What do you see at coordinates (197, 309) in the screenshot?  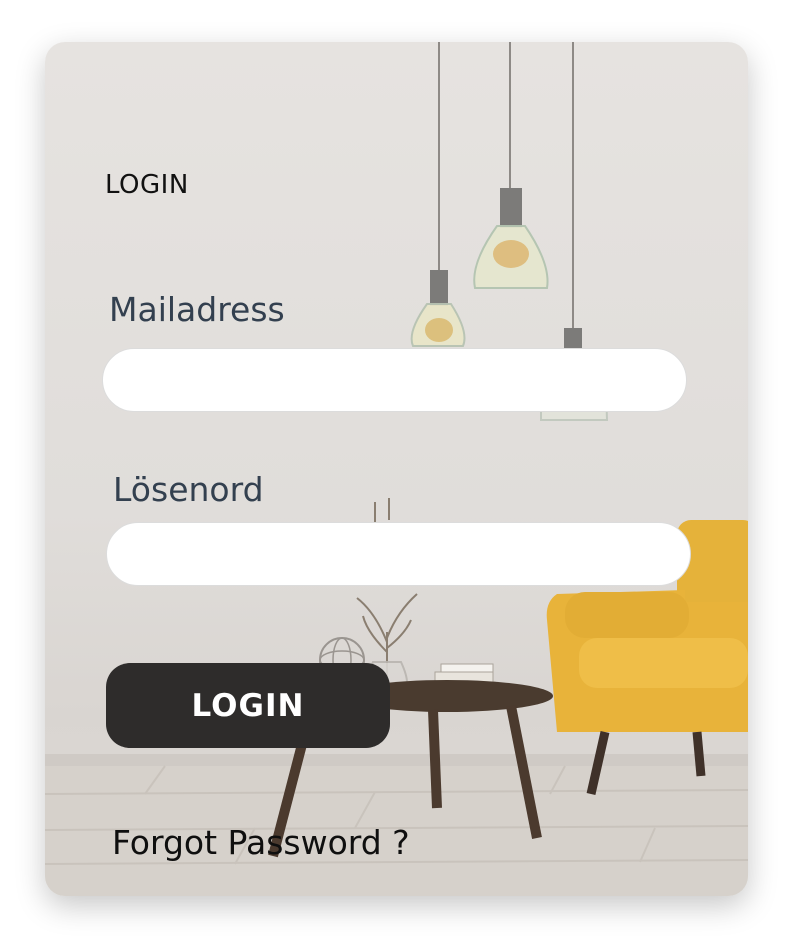 I see `email-label: Mailadress` at bounding box center [197, 309].